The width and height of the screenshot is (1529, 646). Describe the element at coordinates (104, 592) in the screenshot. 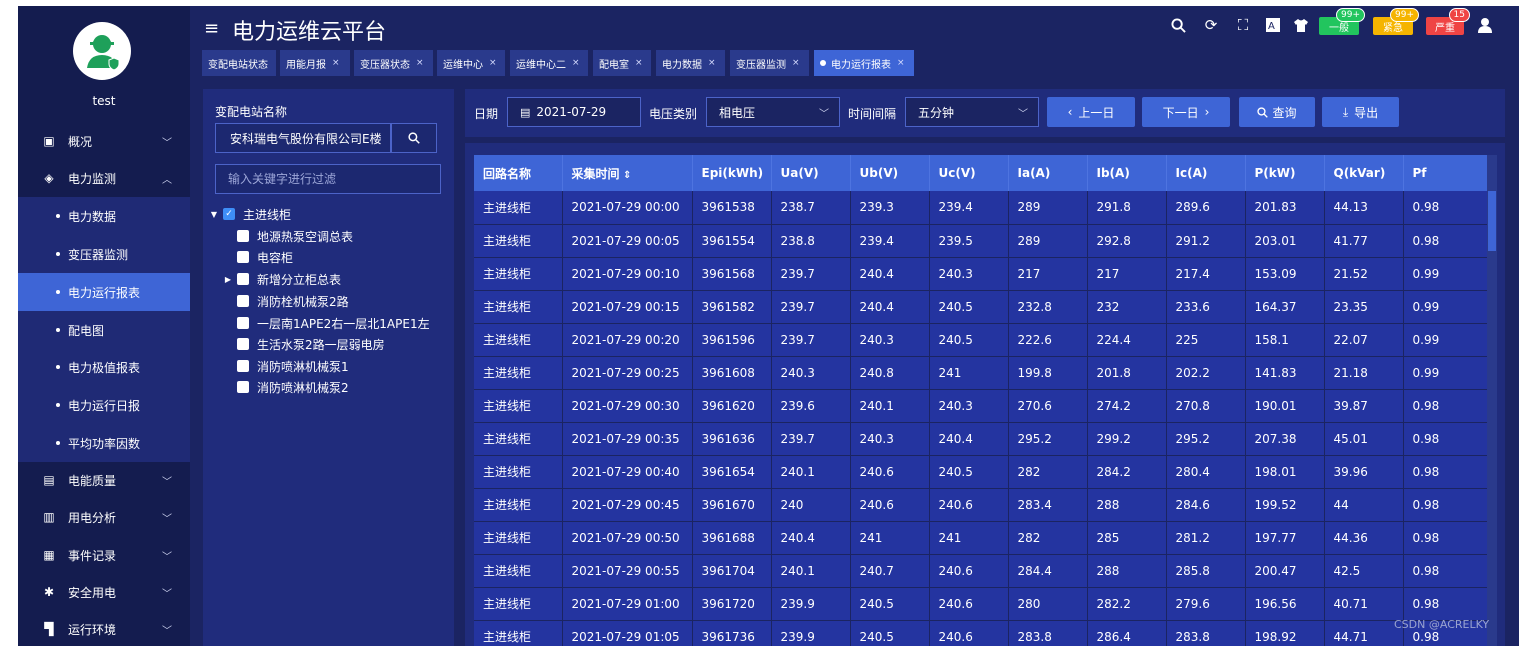

I see `menu-safety: ✱ 安全用电 ﹀` at that location.